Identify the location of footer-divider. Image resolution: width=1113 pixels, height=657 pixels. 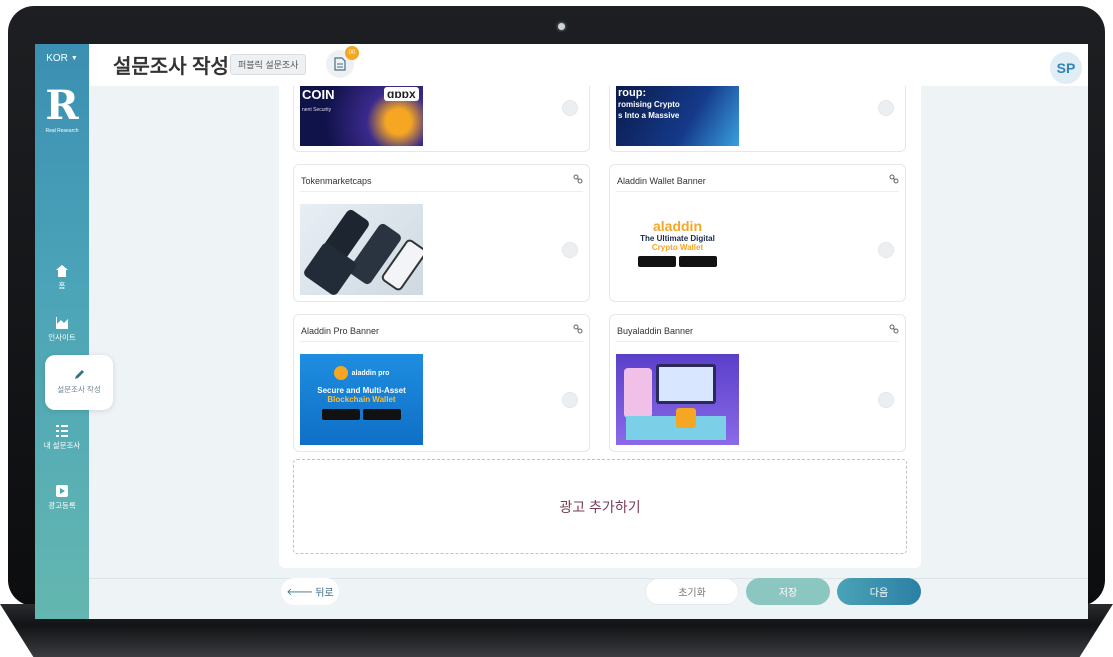
(588, 578).